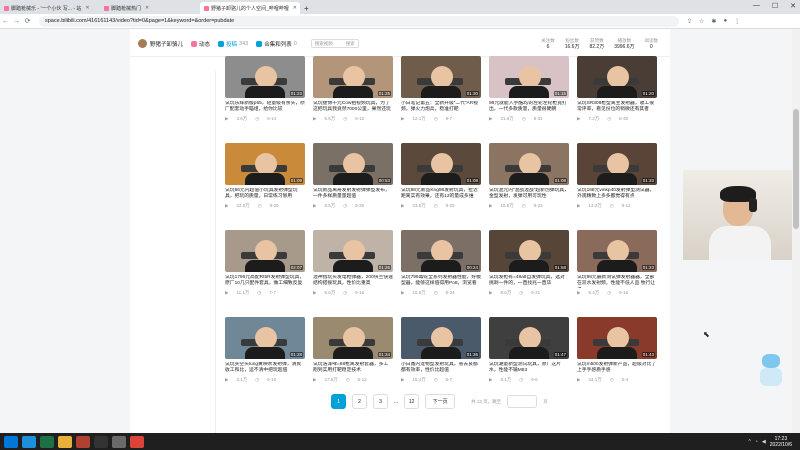 The image size is (800, 450). I want to click on excel-taskbar-icon, so click(47, 441).